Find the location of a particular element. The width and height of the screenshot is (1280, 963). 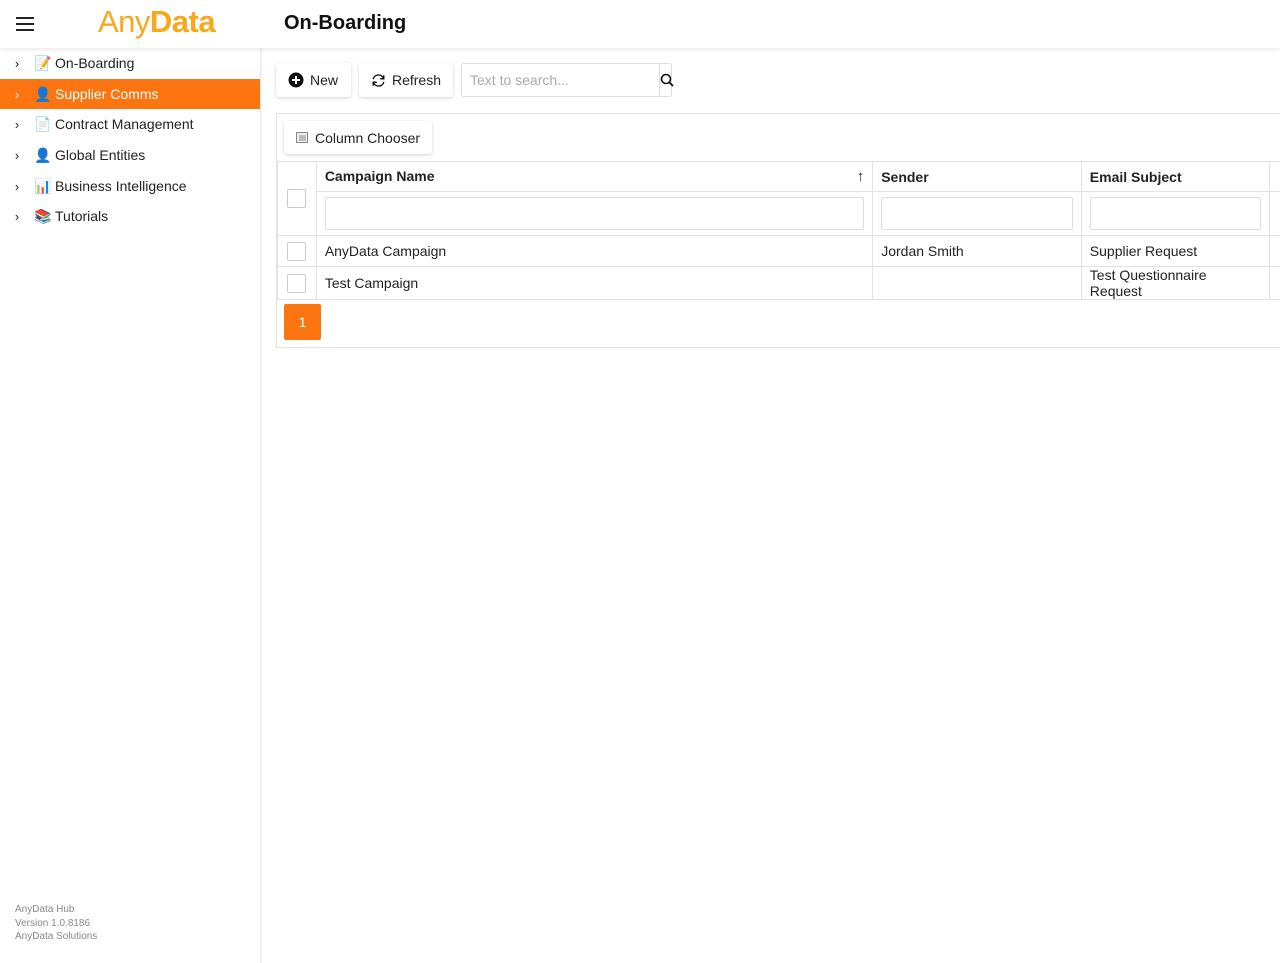

sidebar-item-label: Contract Management is located at coordinates (124, 124).